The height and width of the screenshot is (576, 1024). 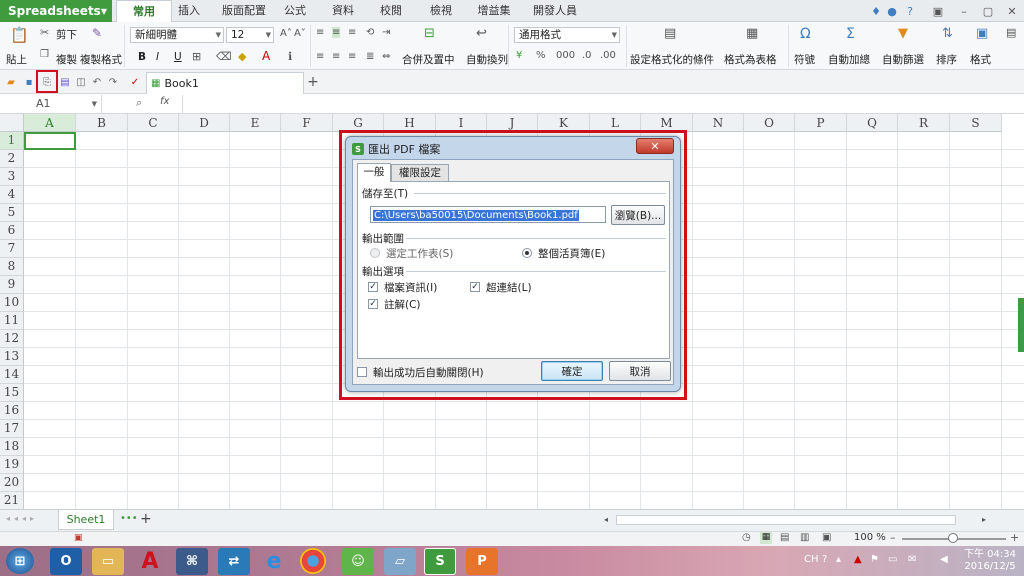 I want to click on tab-page-layout: 版面配置, so click(x=244, y=11).